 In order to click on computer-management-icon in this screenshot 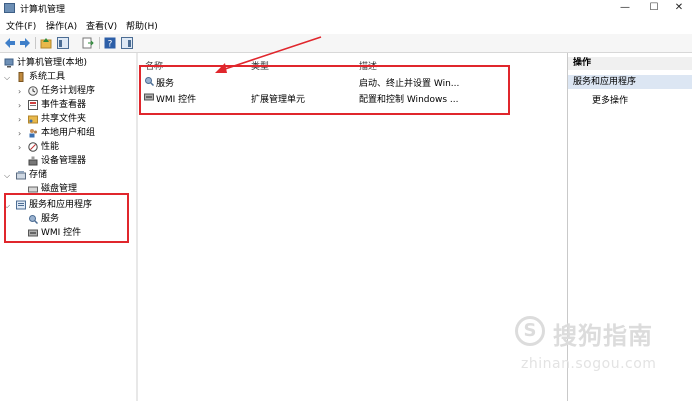, I will do `click(9, 8)`.